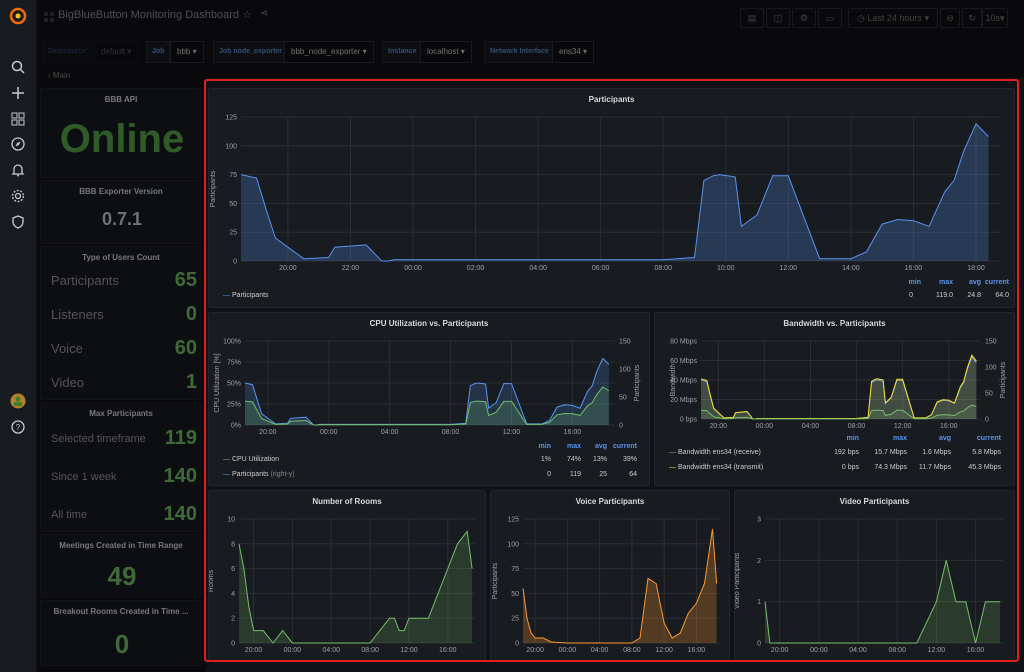 Image resolution: width=1024 pixels, height=672 pixels. I want to click on panel-exporter-version: BBB Exporter Version 0.7.1, so click(121, 212).